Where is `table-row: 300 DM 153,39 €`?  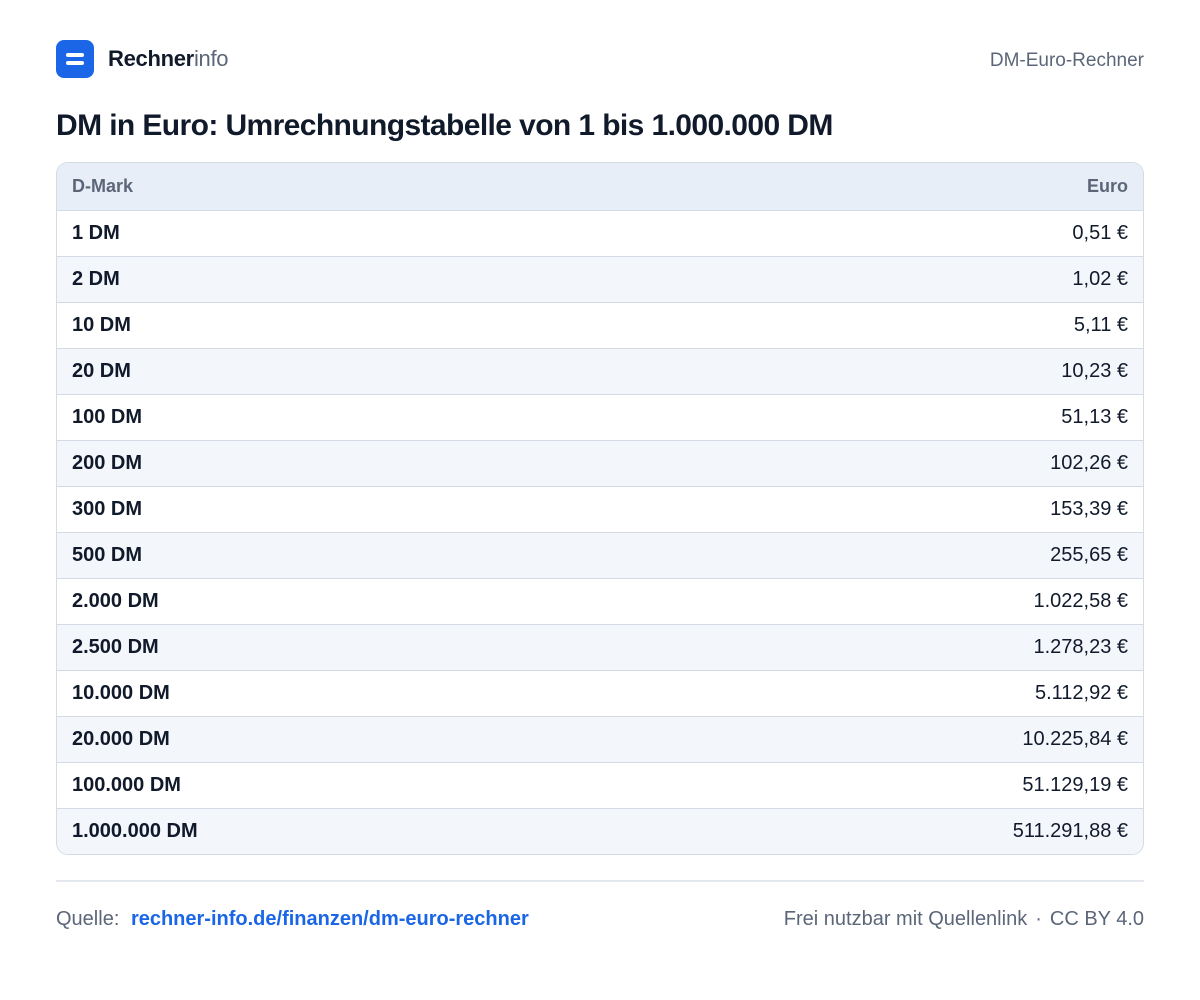
table-row: 300 DM 153,39 € is located at coordinates (600, 510).